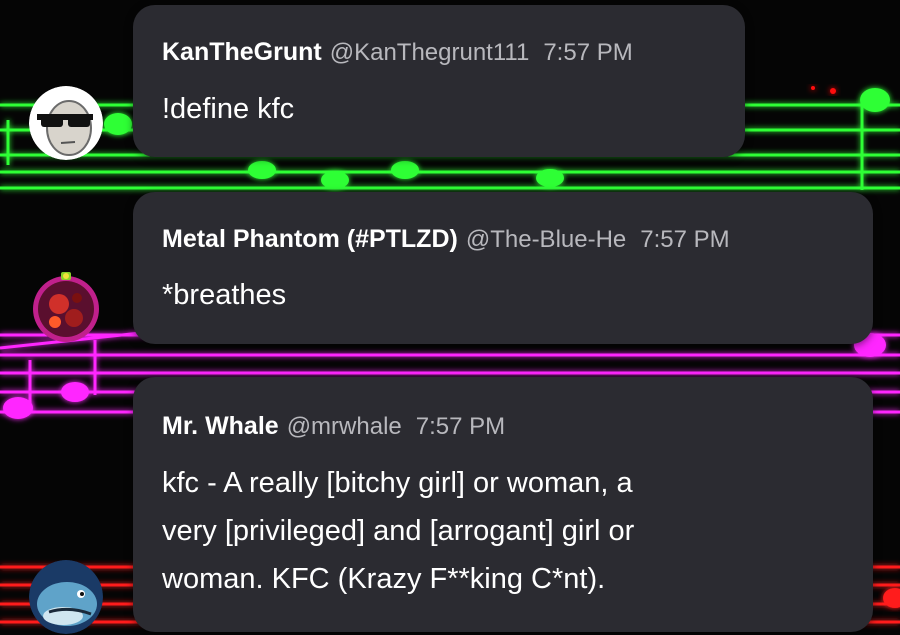  I want to click on author-name: Metal Phantom (#PTLZD), so click(310, 239).